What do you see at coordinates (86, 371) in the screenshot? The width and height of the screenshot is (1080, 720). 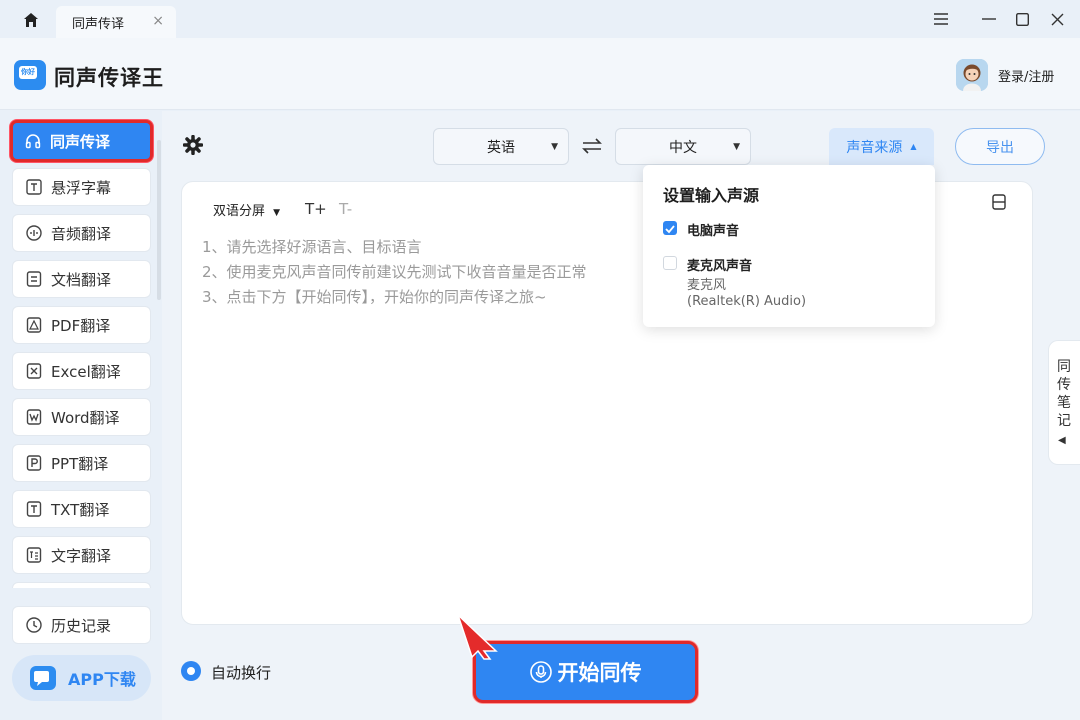 I see `sidebar-item-label: Excel翻译` at bounding box center [86, 371].